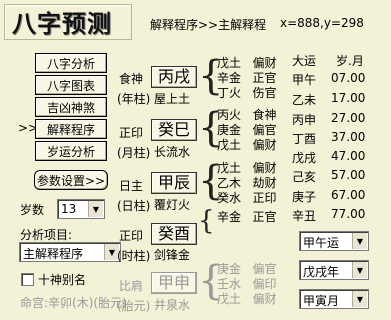 Image resolution: width=391 pixels, height=320 pixels. What do you see at coordinates (174, 283) in the screenshot?
I see `pillar-taiyuan-ganzhi: 甲申` at bounding box center [174, 283].